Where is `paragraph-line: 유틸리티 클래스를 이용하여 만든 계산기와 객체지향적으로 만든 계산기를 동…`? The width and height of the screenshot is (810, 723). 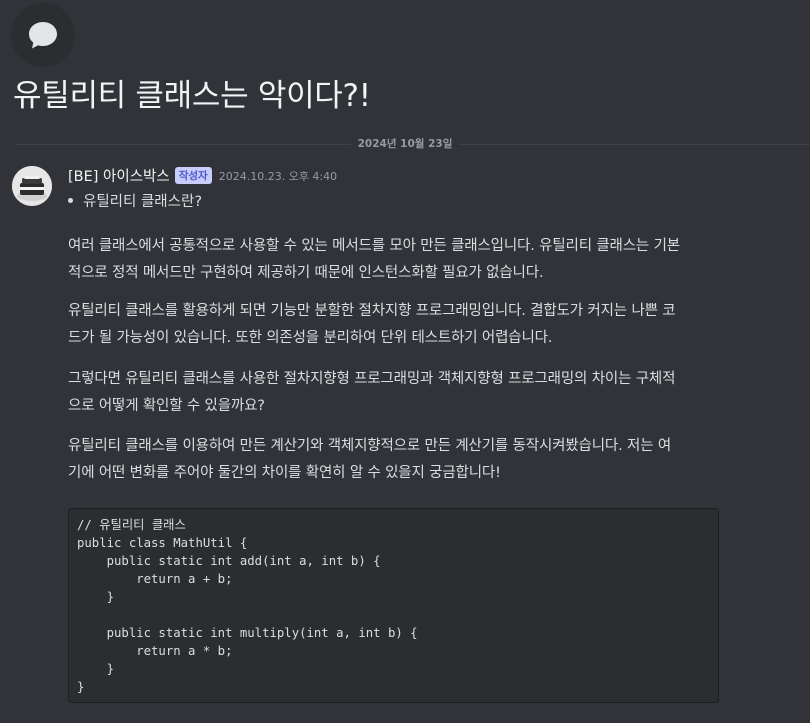 paragraph-line: 유틸리티 클래스를 이용하여 만든 계산기와 객체지향적으로 만든 계산기를 동… is located at coordinates (370, 446).